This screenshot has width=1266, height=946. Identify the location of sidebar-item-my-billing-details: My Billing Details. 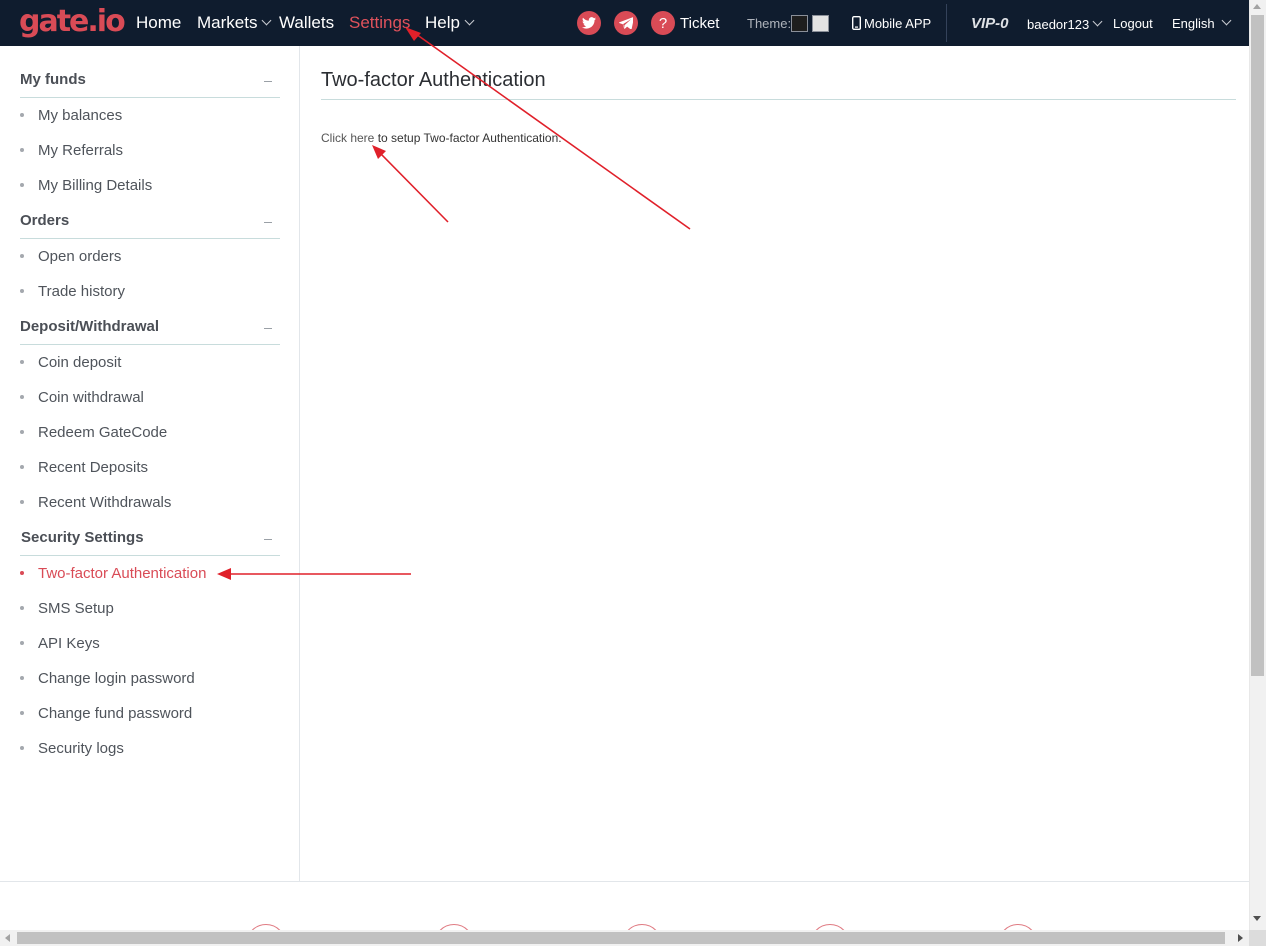
(86, 185).